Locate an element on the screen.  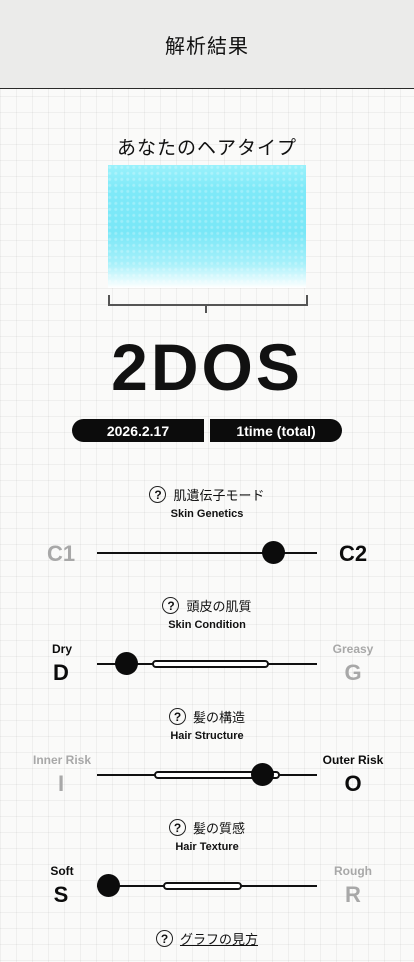
page-header: 解析結果 is located at coordinates (207, 44).